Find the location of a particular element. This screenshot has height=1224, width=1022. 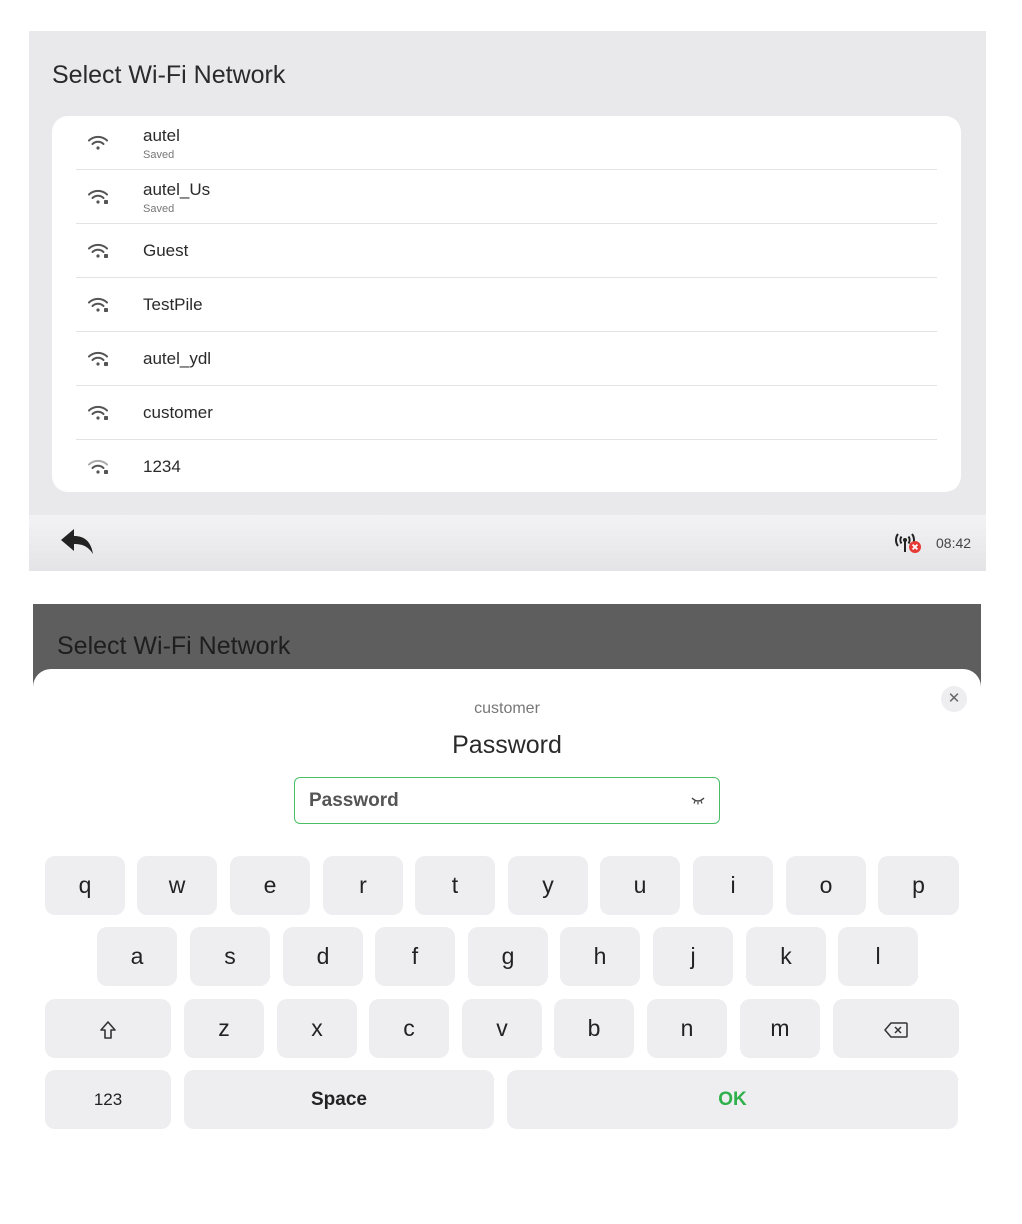

wifi-weak-locked-icon is located at coordinates (98, 466).